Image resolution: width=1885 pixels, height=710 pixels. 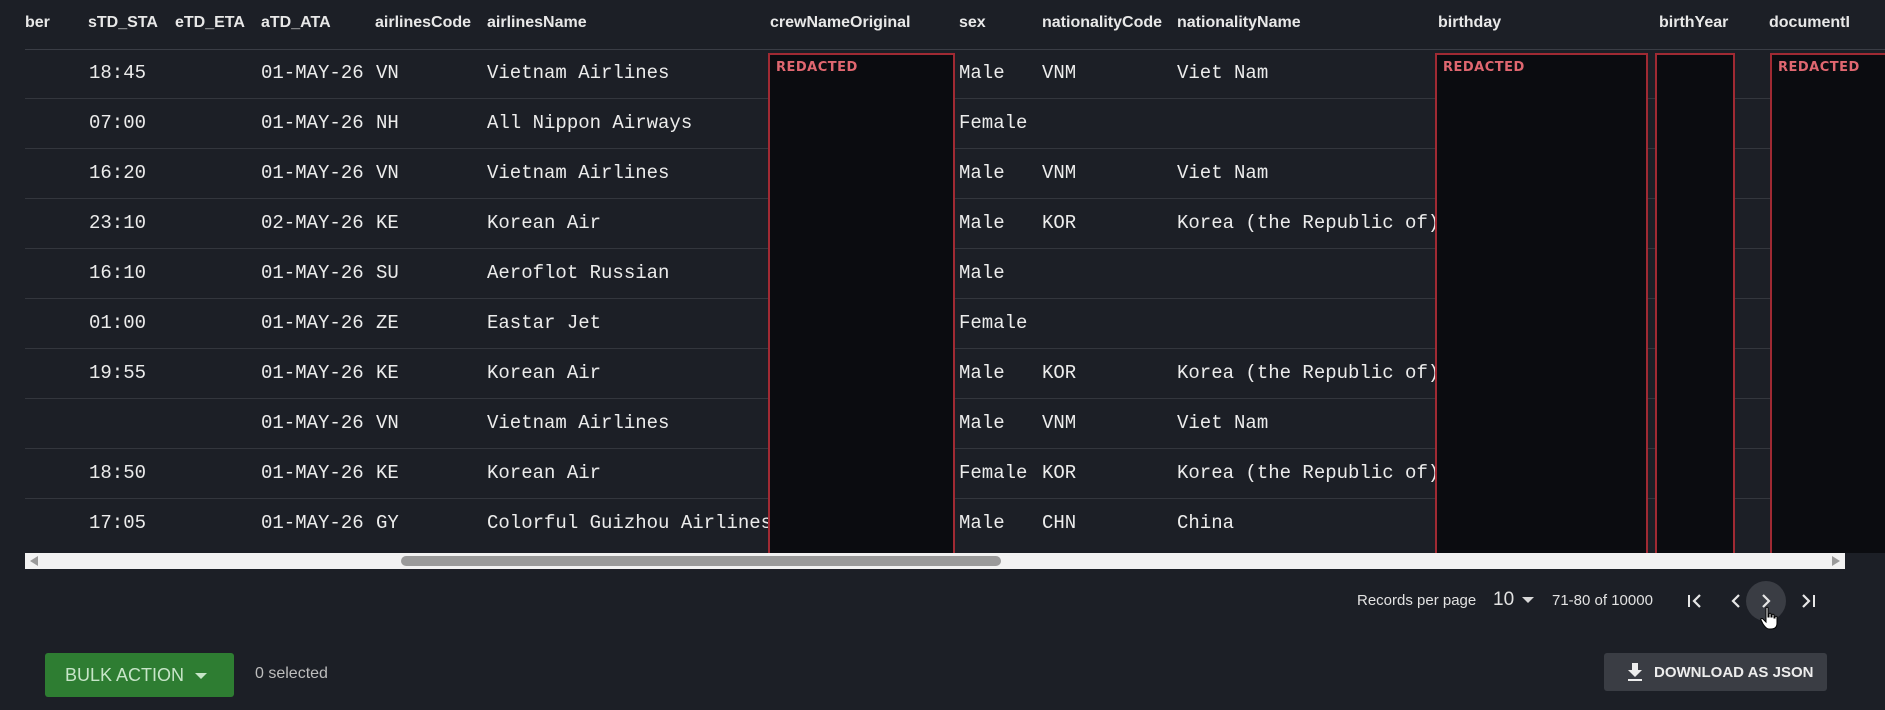 I want to click on cell-std: 01:00, so click(x=118, y=323).